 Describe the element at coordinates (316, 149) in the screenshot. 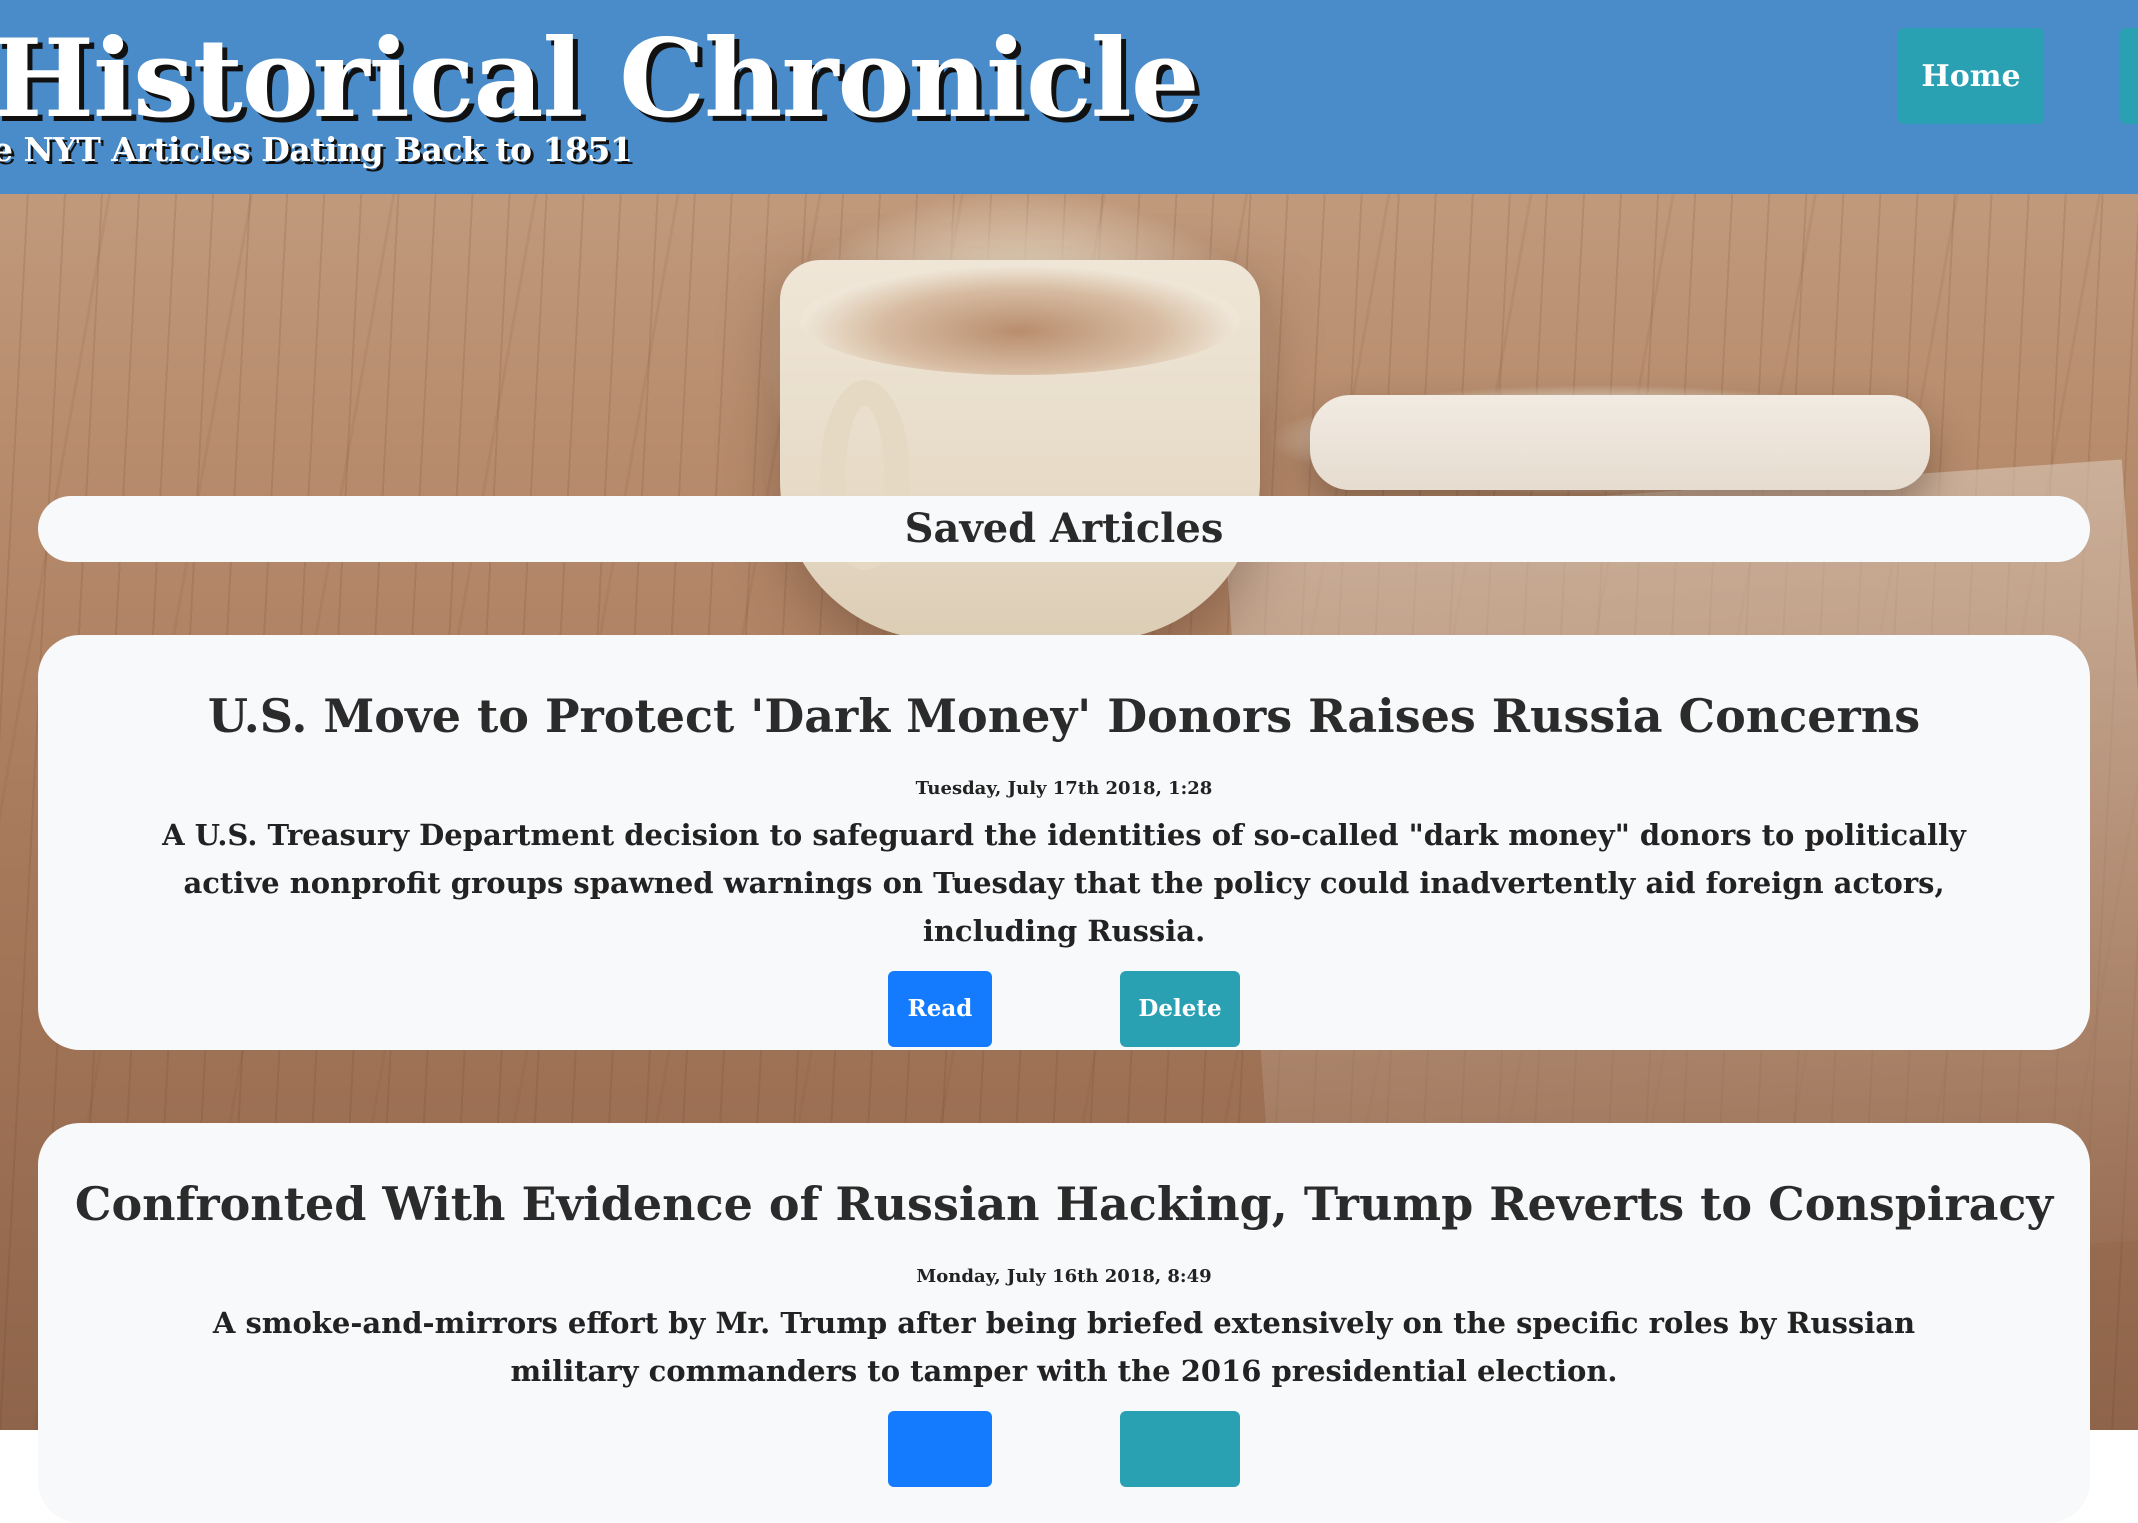

I see `site-subtitle: e NYT Articles Dating Back to 1851` at that location.